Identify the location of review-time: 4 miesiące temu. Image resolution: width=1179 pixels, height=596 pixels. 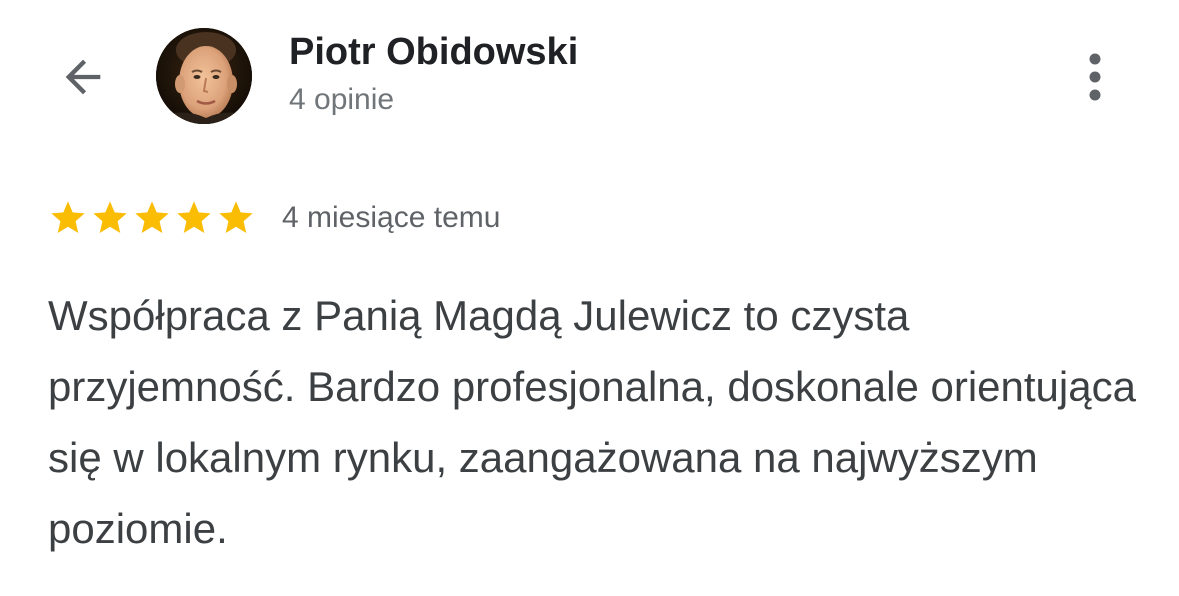
(391, 217).